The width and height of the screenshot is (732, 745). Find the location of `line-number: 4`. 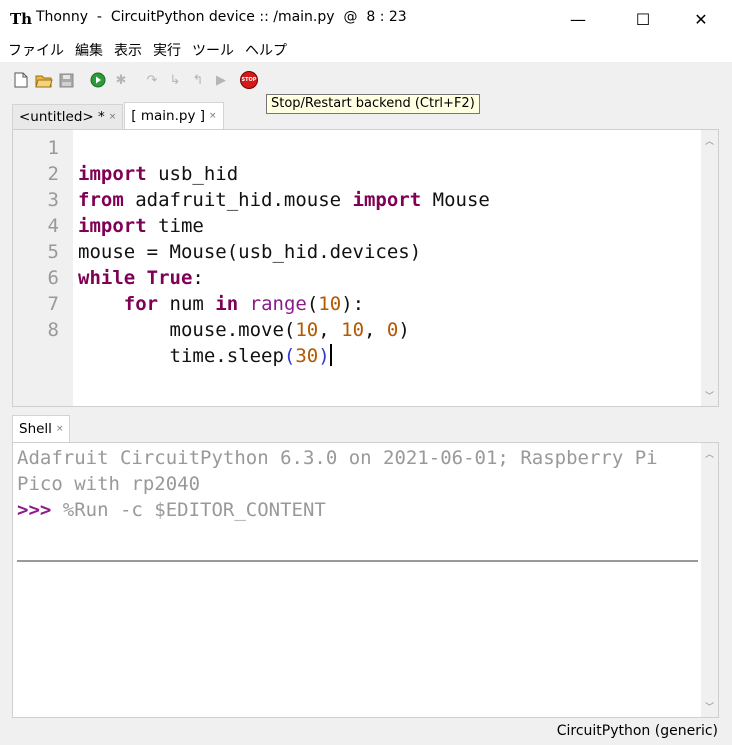

line-number: 4 is located at coordinates (53, 226).